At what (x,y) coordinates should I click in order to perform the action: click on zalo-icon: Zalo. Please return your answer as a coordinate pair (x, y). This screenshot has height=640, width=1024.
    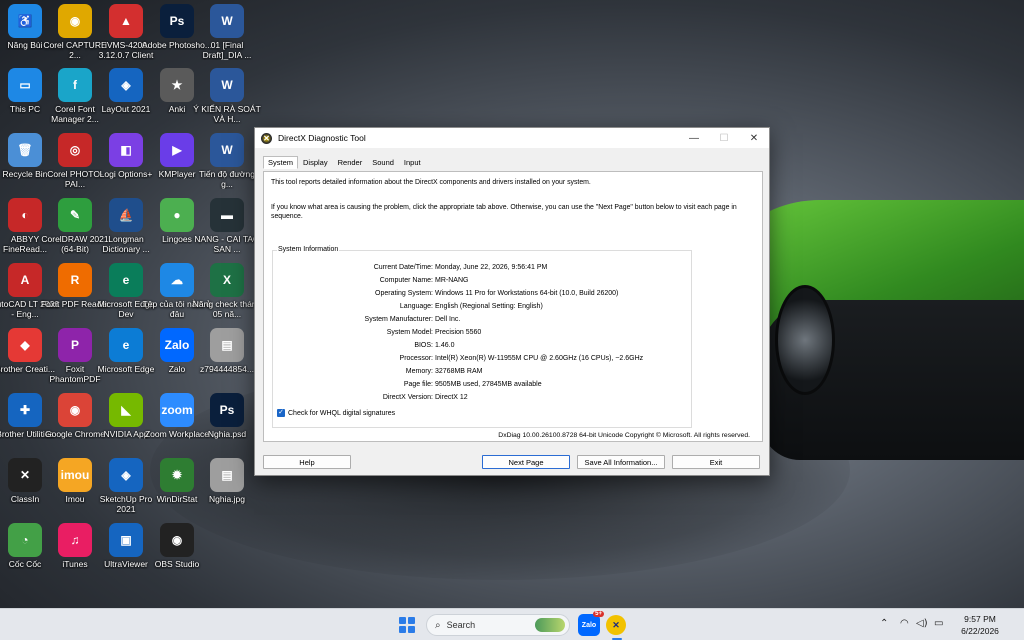
    Looking at the image, I should click on (589, 625).